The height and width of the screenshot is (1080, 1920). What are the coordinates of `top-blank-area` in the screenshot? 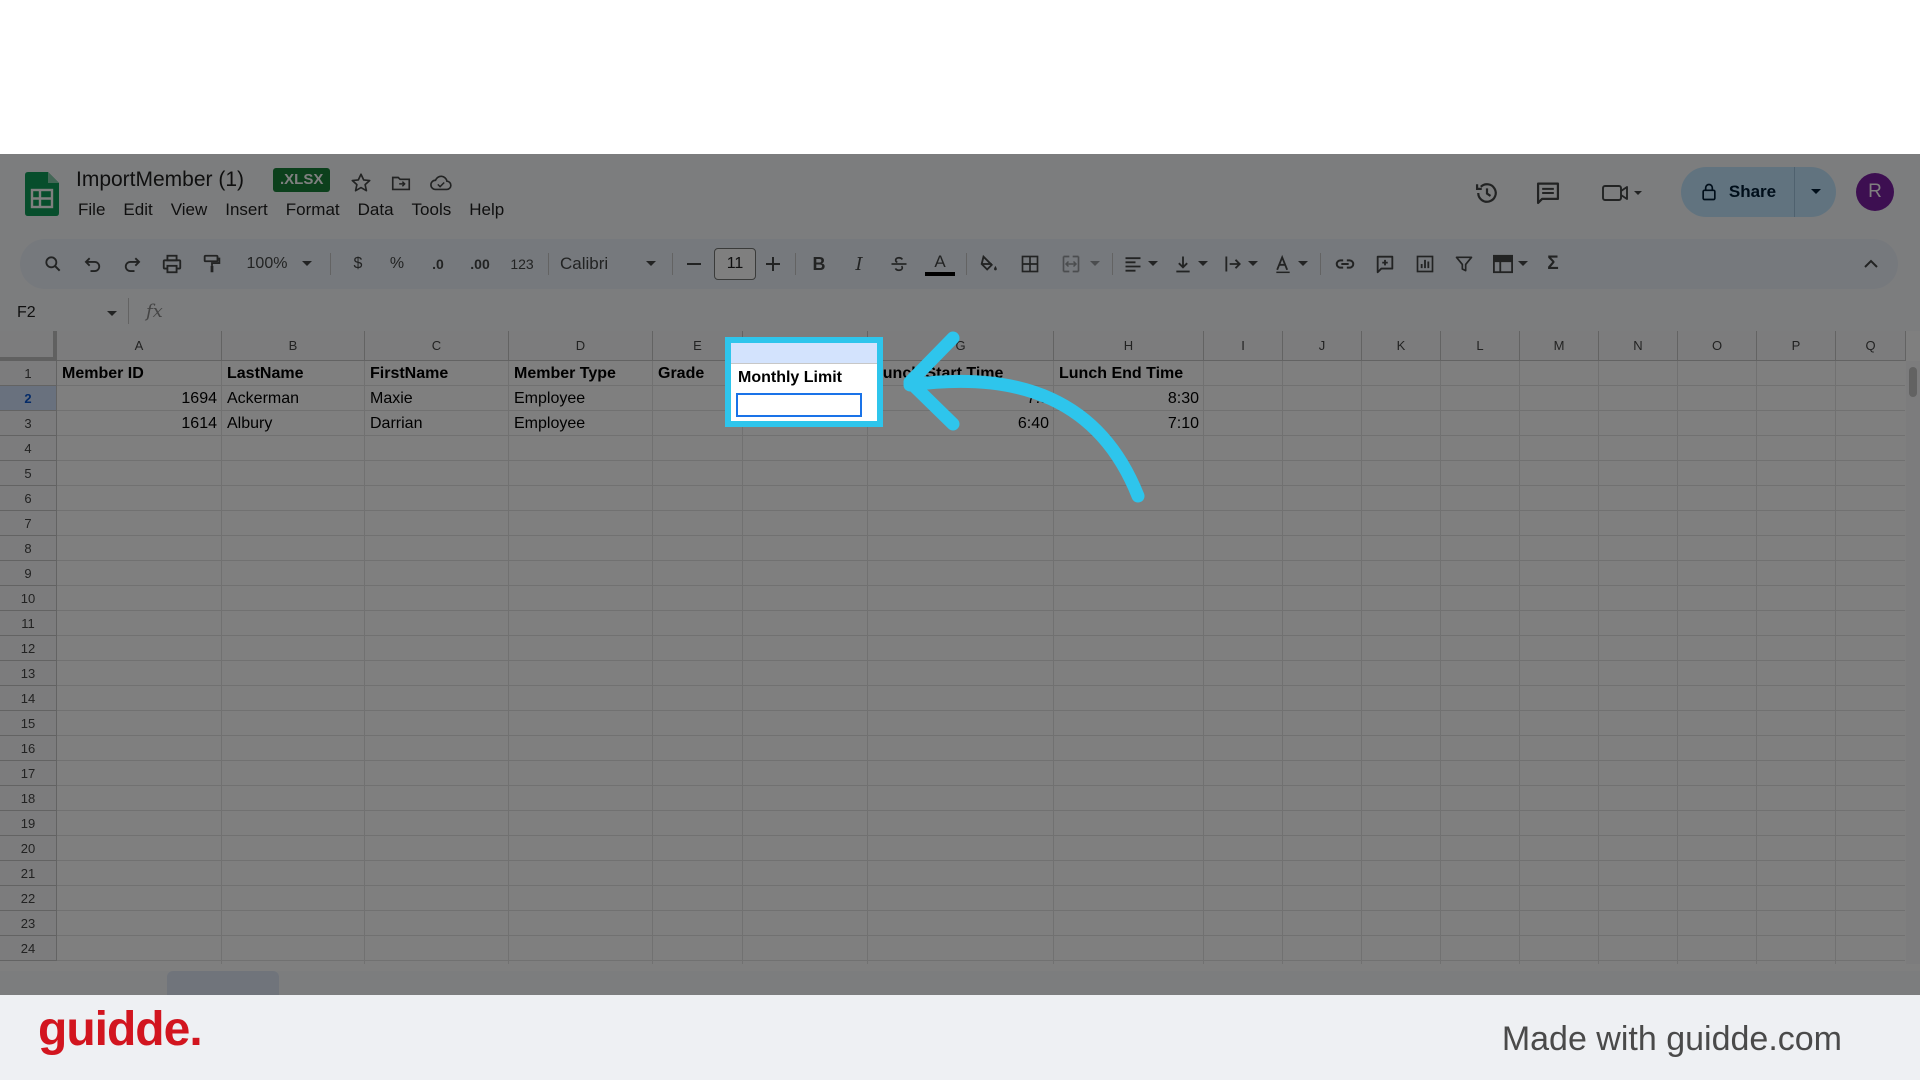 It's located at (960, 77).